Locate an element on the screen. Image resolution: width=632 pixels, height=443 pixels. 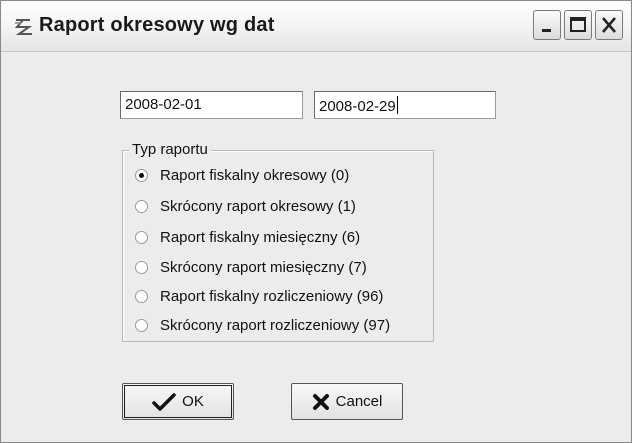
radio-label: Raport fiskalny okresowy (0) is located at coordinates (255, 175).